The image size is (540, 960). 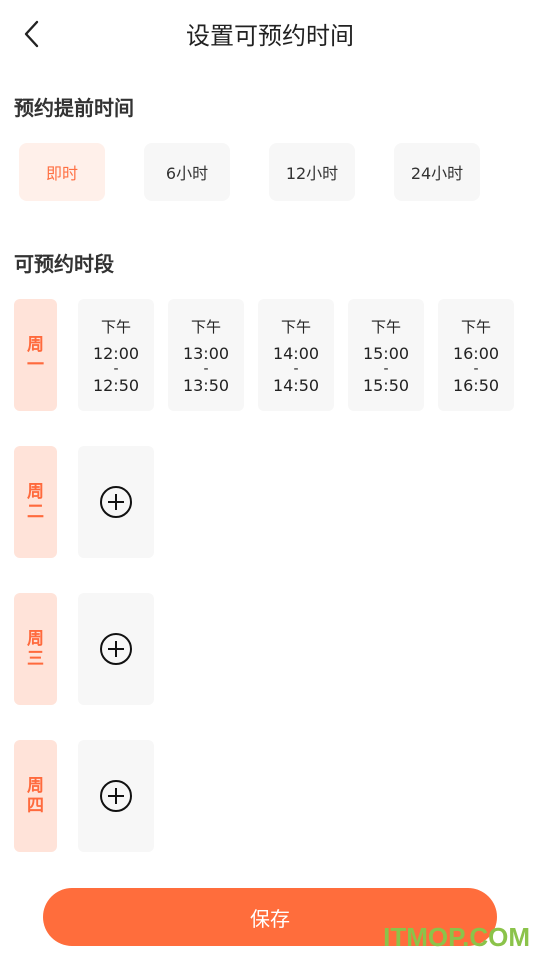 What do you see at coordinates (386, 355) in the screenshot?
I see `time-slot: 下午 15:00 - 15:50` at bounding box center [386, 355].